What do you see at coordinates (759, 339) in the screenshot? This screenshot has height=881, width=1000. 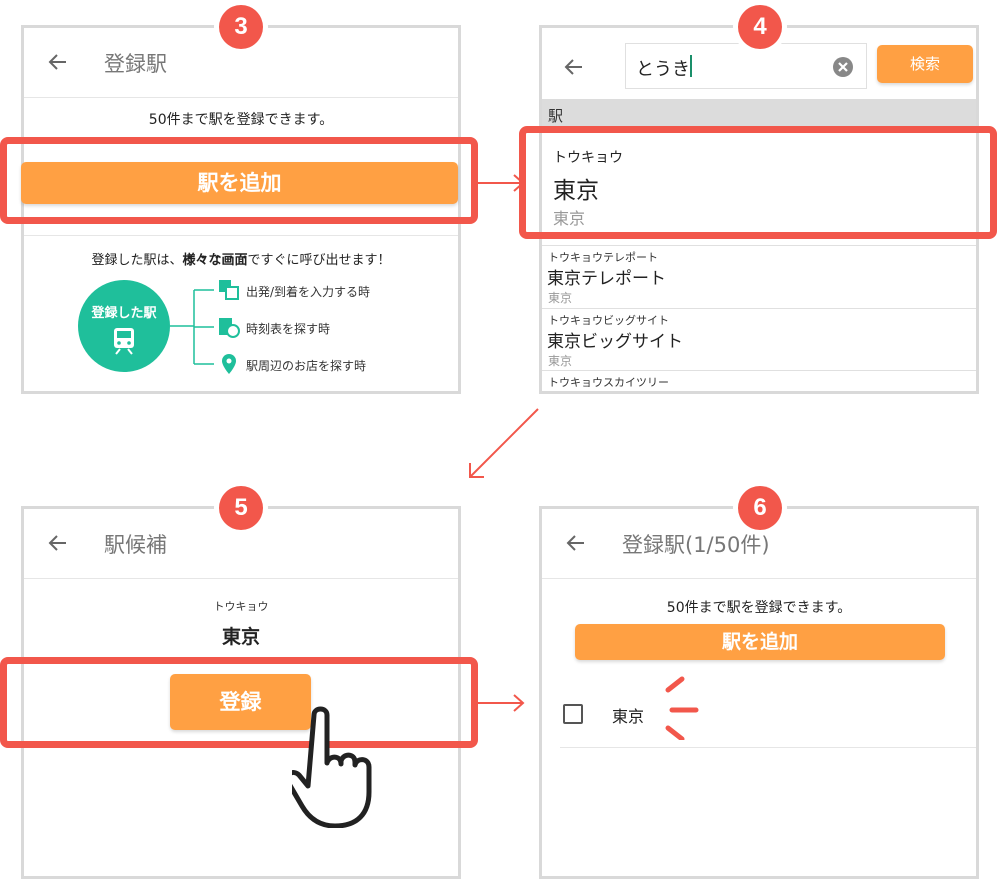 I see `result-row: トウキョウビッグサイト 東京ビッグサイト 東京` at bounding box center [759, 339].